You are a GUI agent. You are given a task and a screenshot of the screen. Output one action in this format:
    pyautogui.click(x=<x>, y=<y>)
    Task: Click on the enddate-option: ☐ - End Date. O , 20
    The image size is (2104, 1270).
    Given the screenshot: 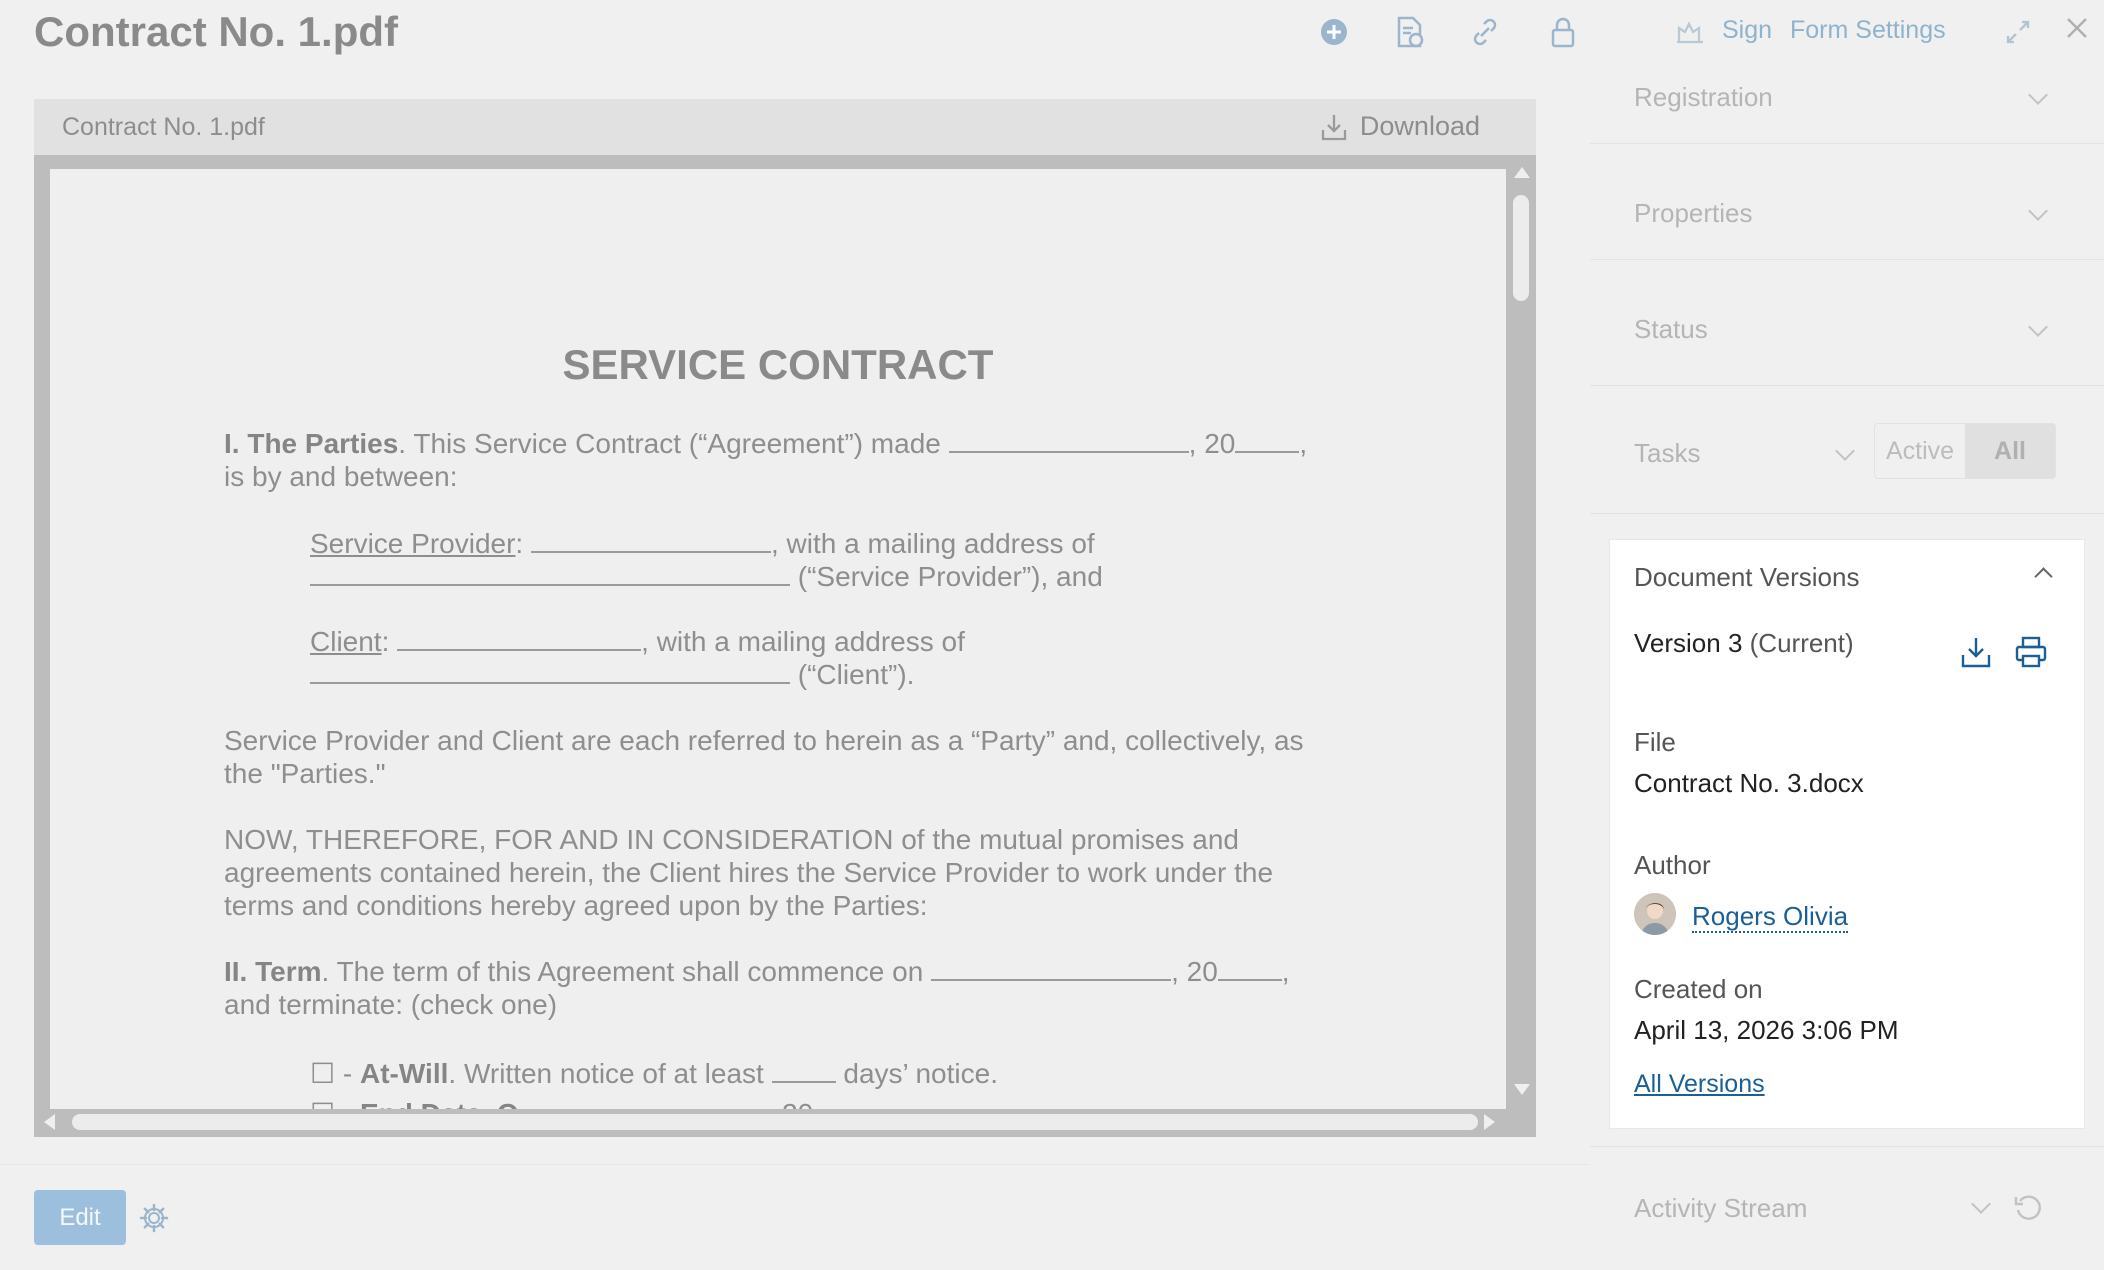 What is the action you would take?
    pyautogui.click(x=561, y=1103)
    